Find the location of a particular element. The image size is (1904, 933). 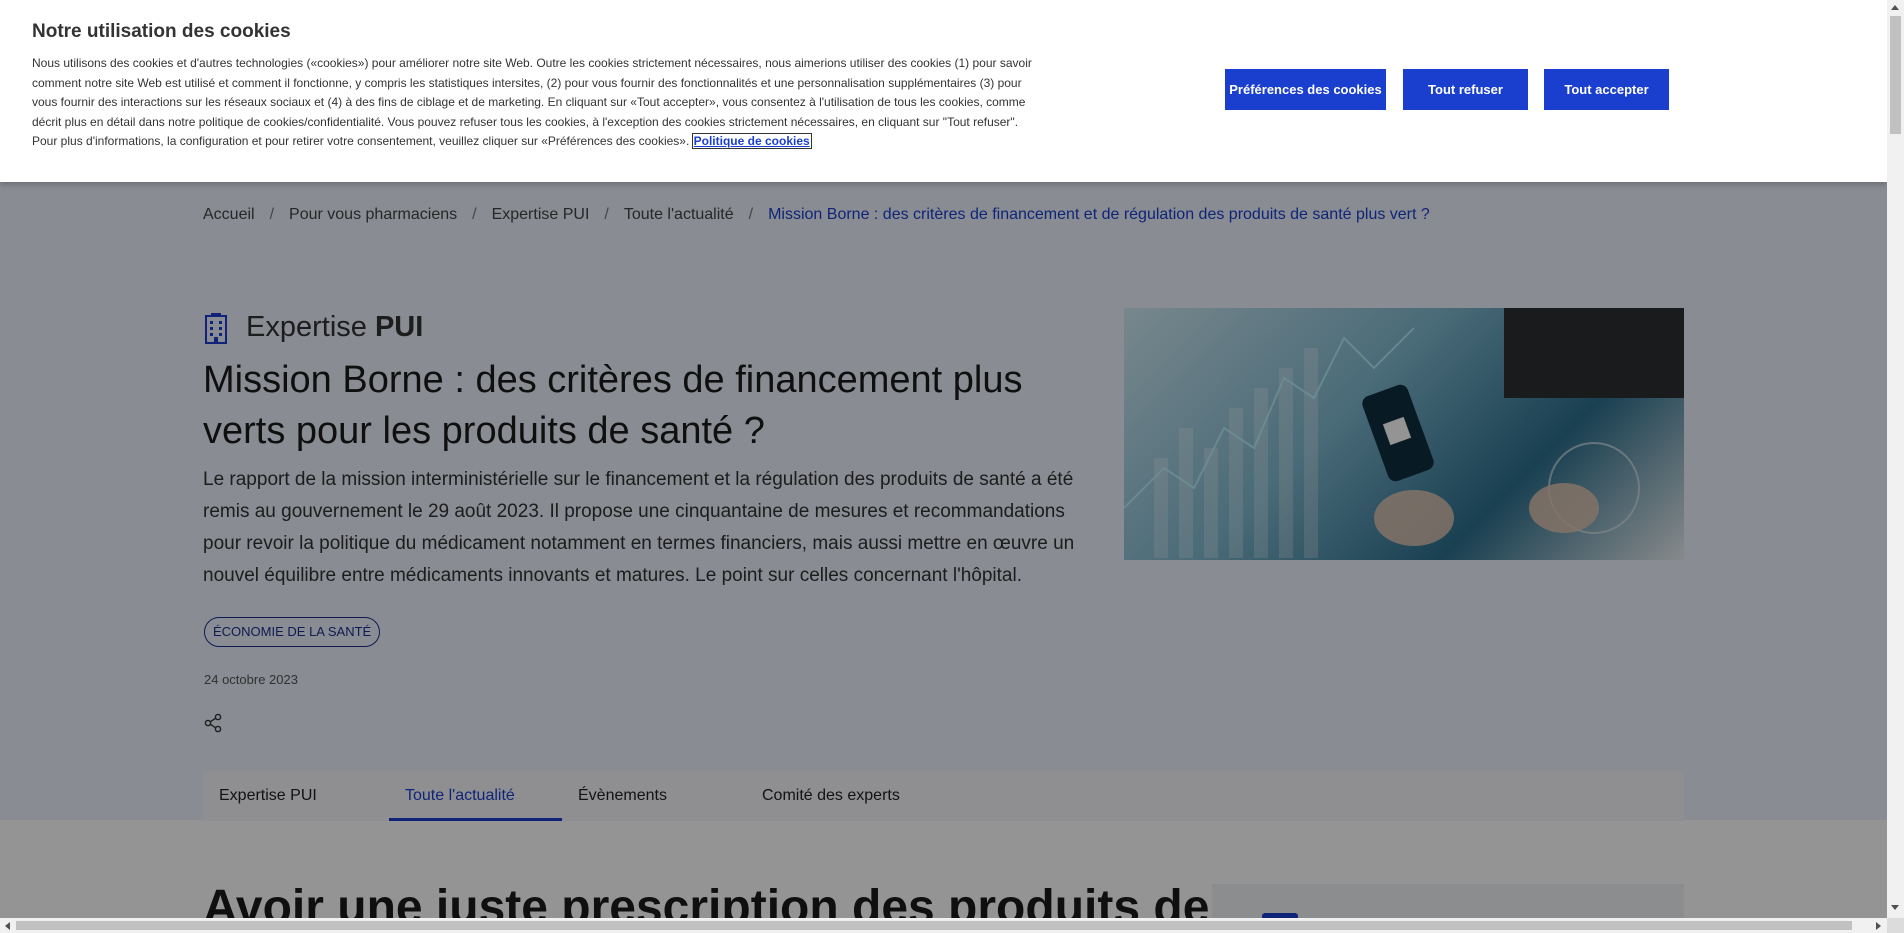

accept-all-button: Tout accepter is located at coordinates (1606, 89).